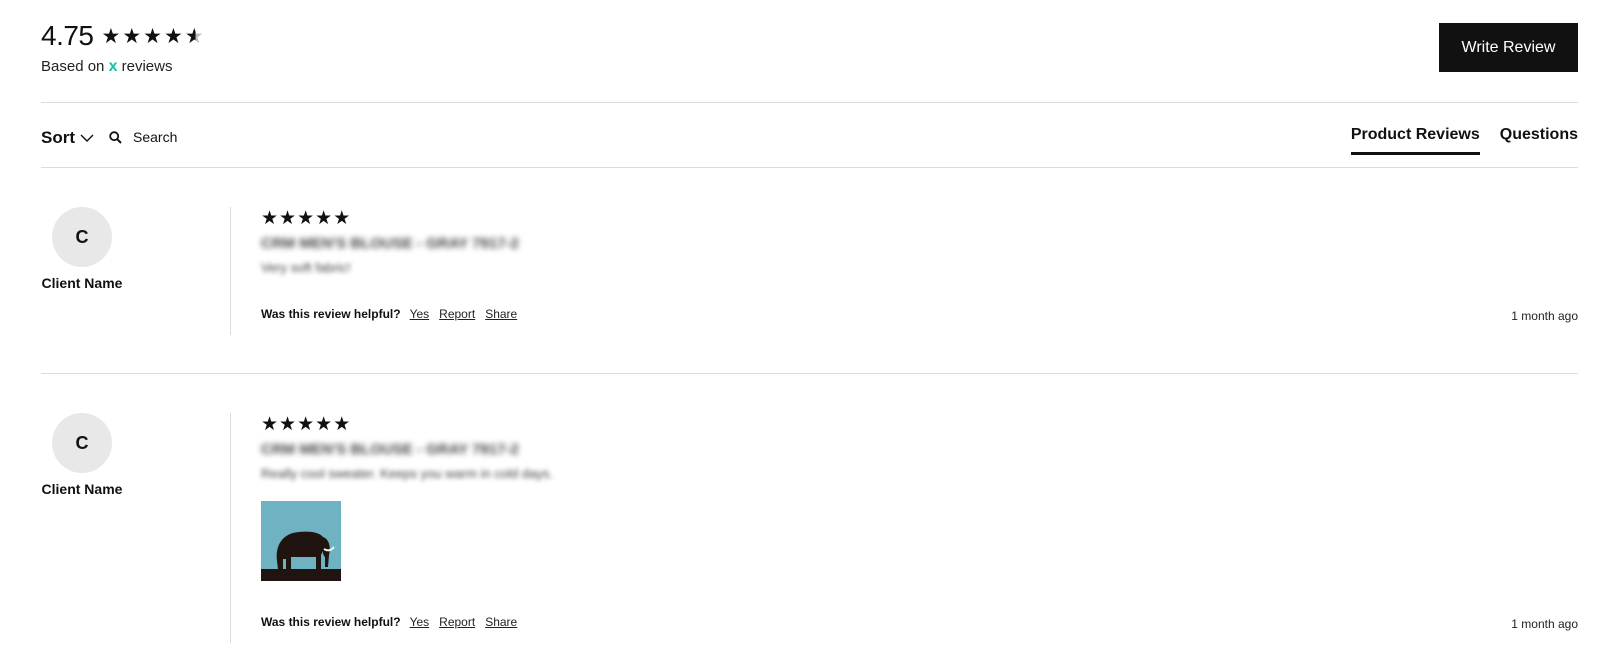  What do you see at coordinates (147, 66) in the screenshot?
I see `reviews-label: reviews` at bounding box center [147, 66].